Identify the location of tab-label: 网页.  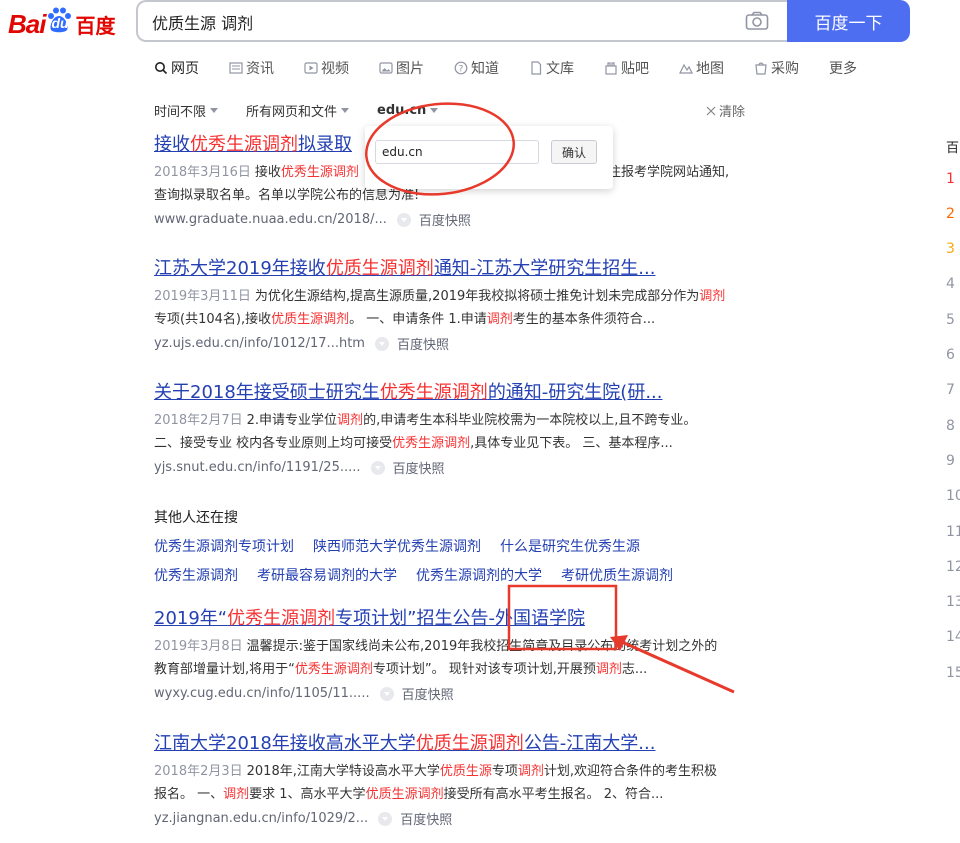
(185, 69).